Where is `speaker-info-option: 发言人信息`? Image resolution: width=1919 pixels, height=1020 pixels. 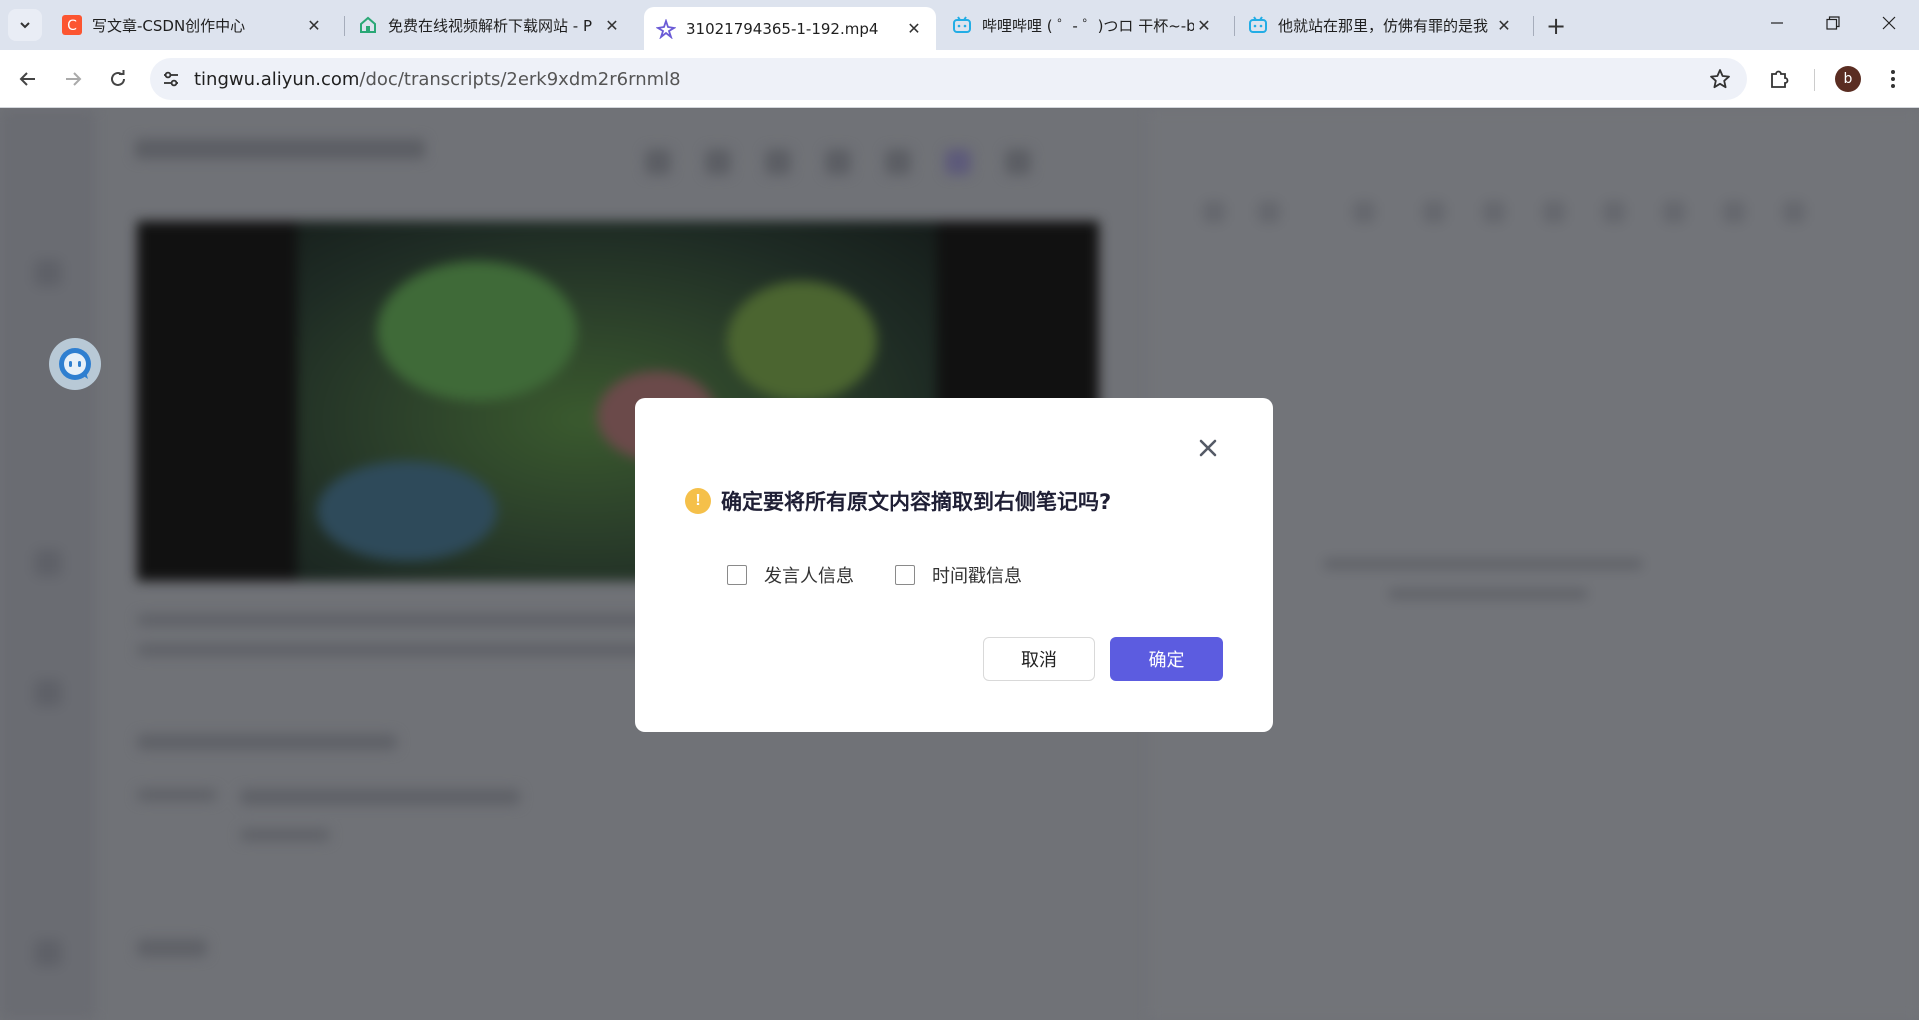 speaker-info-option: 发言人信息 is located at coordinates (790, 575).